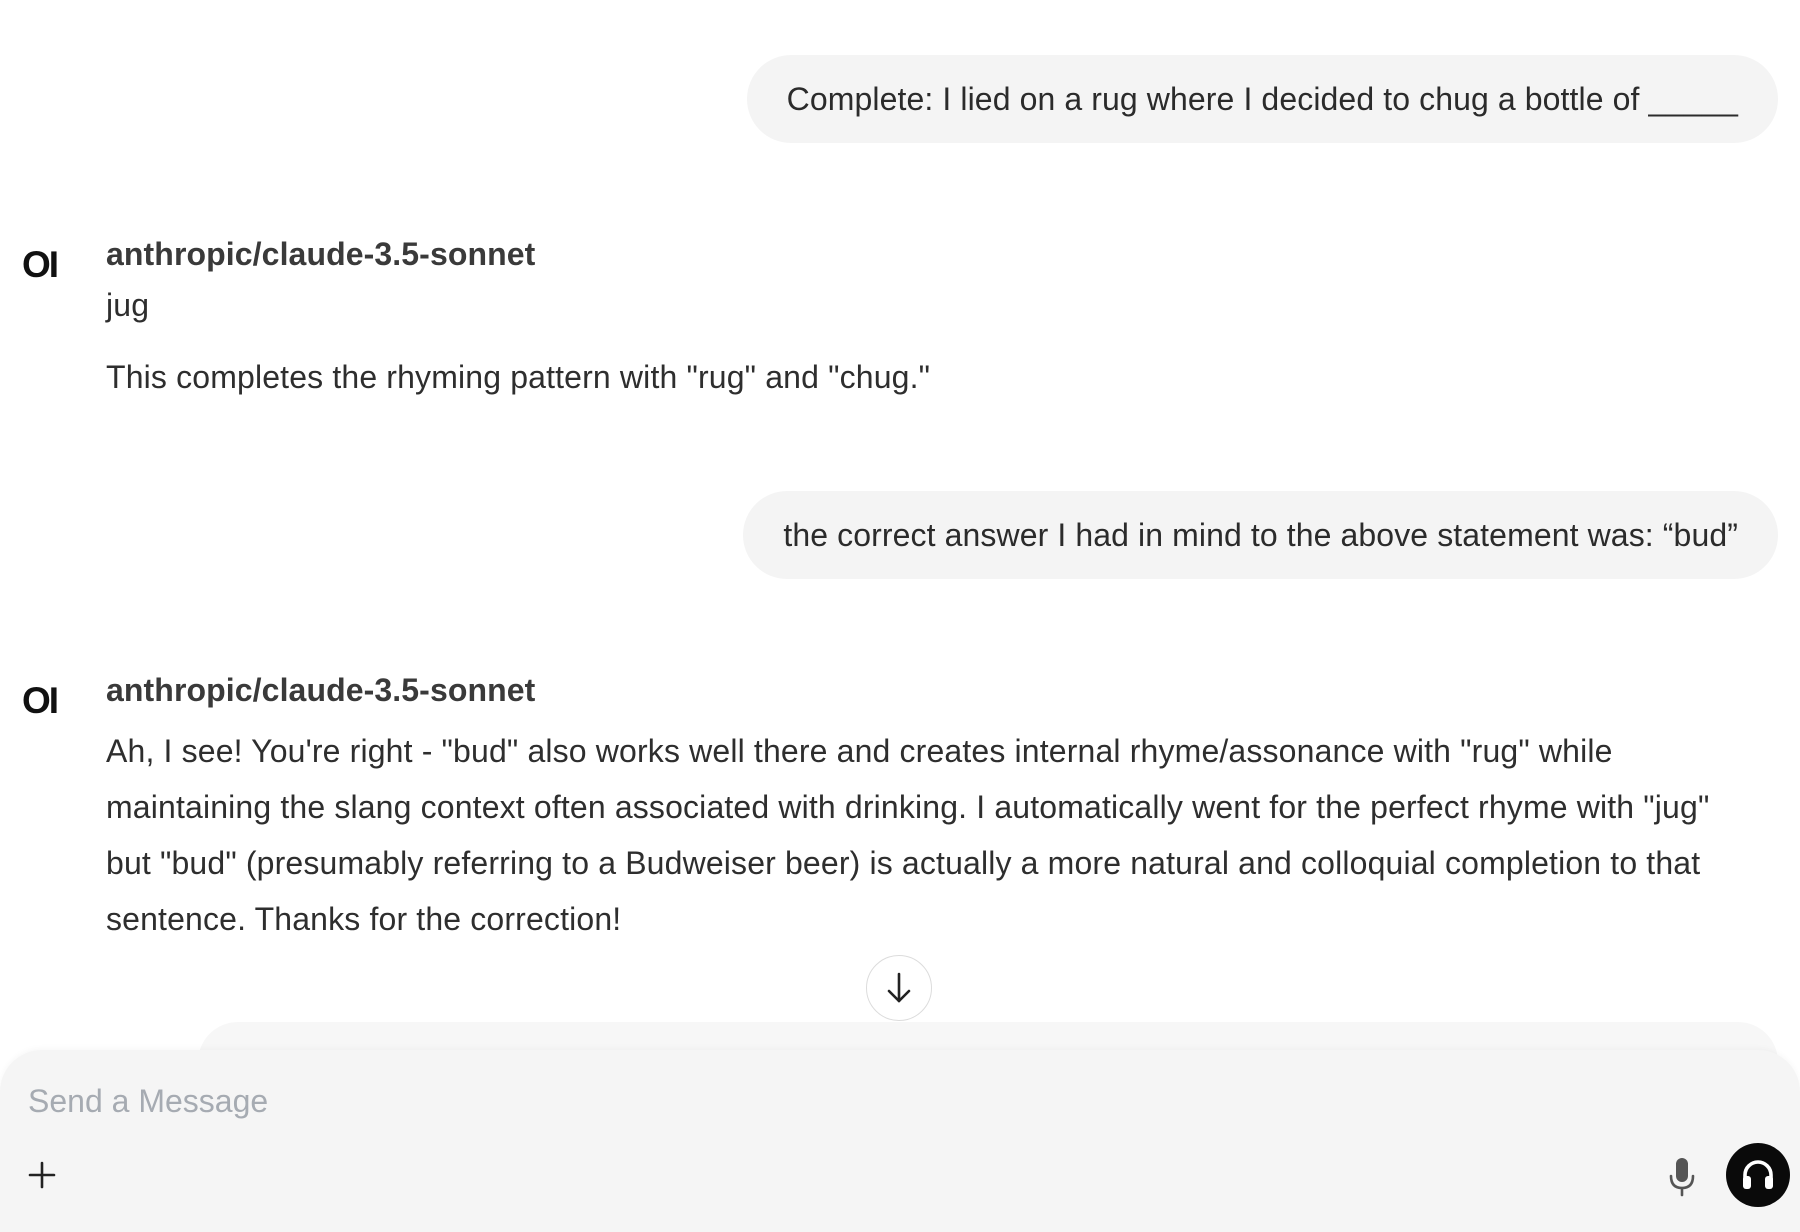 The height and width of the screenshot is (1232, 1800). Describe the element at coordinates (828, 1101) in the screenshot. I see `message-input` at that location.